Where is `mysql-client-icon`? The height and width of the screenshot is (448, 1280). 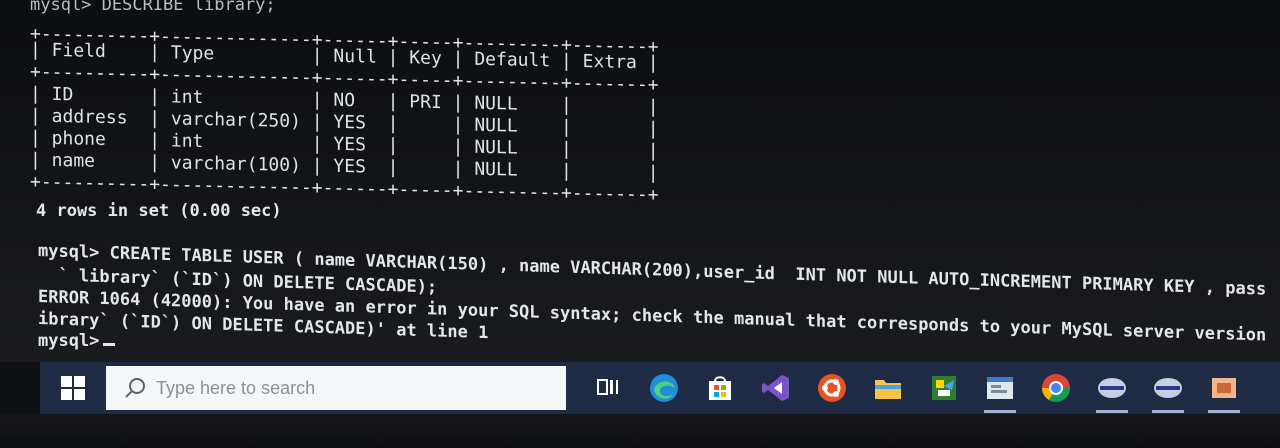
mysql-client-icon is located at coordinates (1112, 388).